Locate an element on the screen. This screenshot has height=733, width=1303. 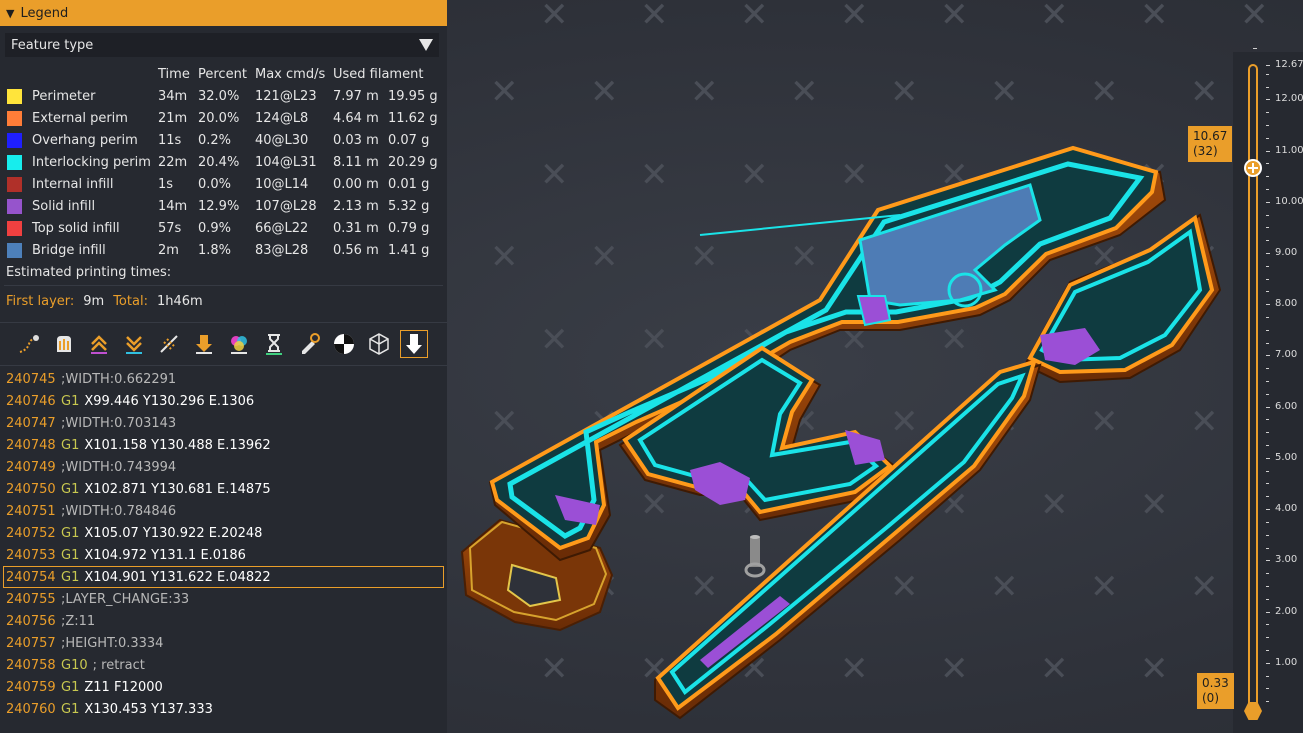
slider-tick-label: 12.00 is located at coordinates (1289, 99).